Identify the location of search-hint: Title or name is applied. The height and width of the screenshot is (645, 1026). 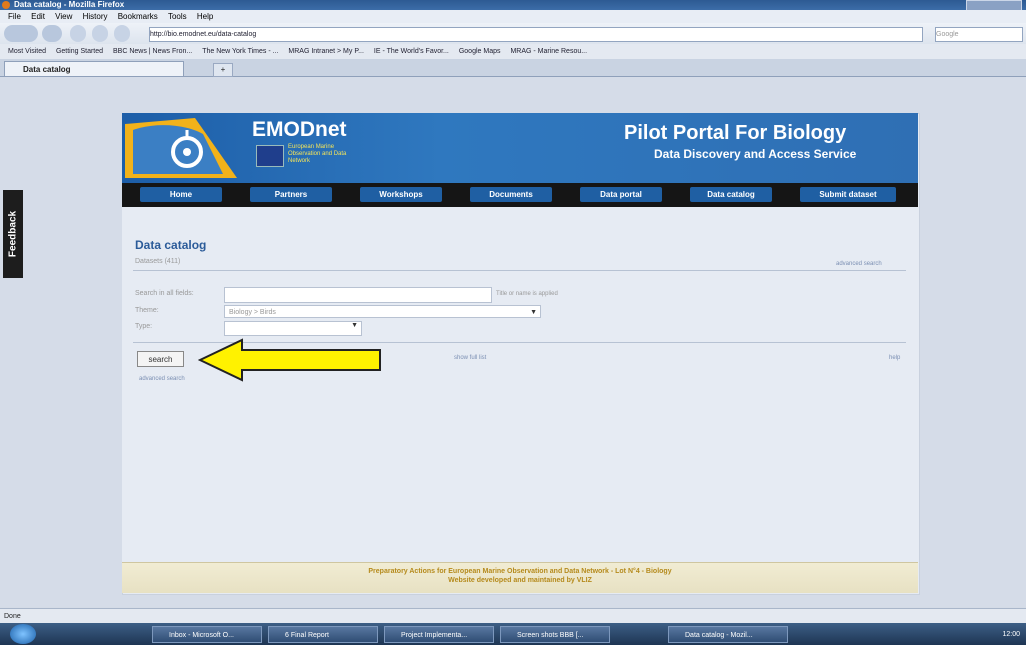
(527, 294).